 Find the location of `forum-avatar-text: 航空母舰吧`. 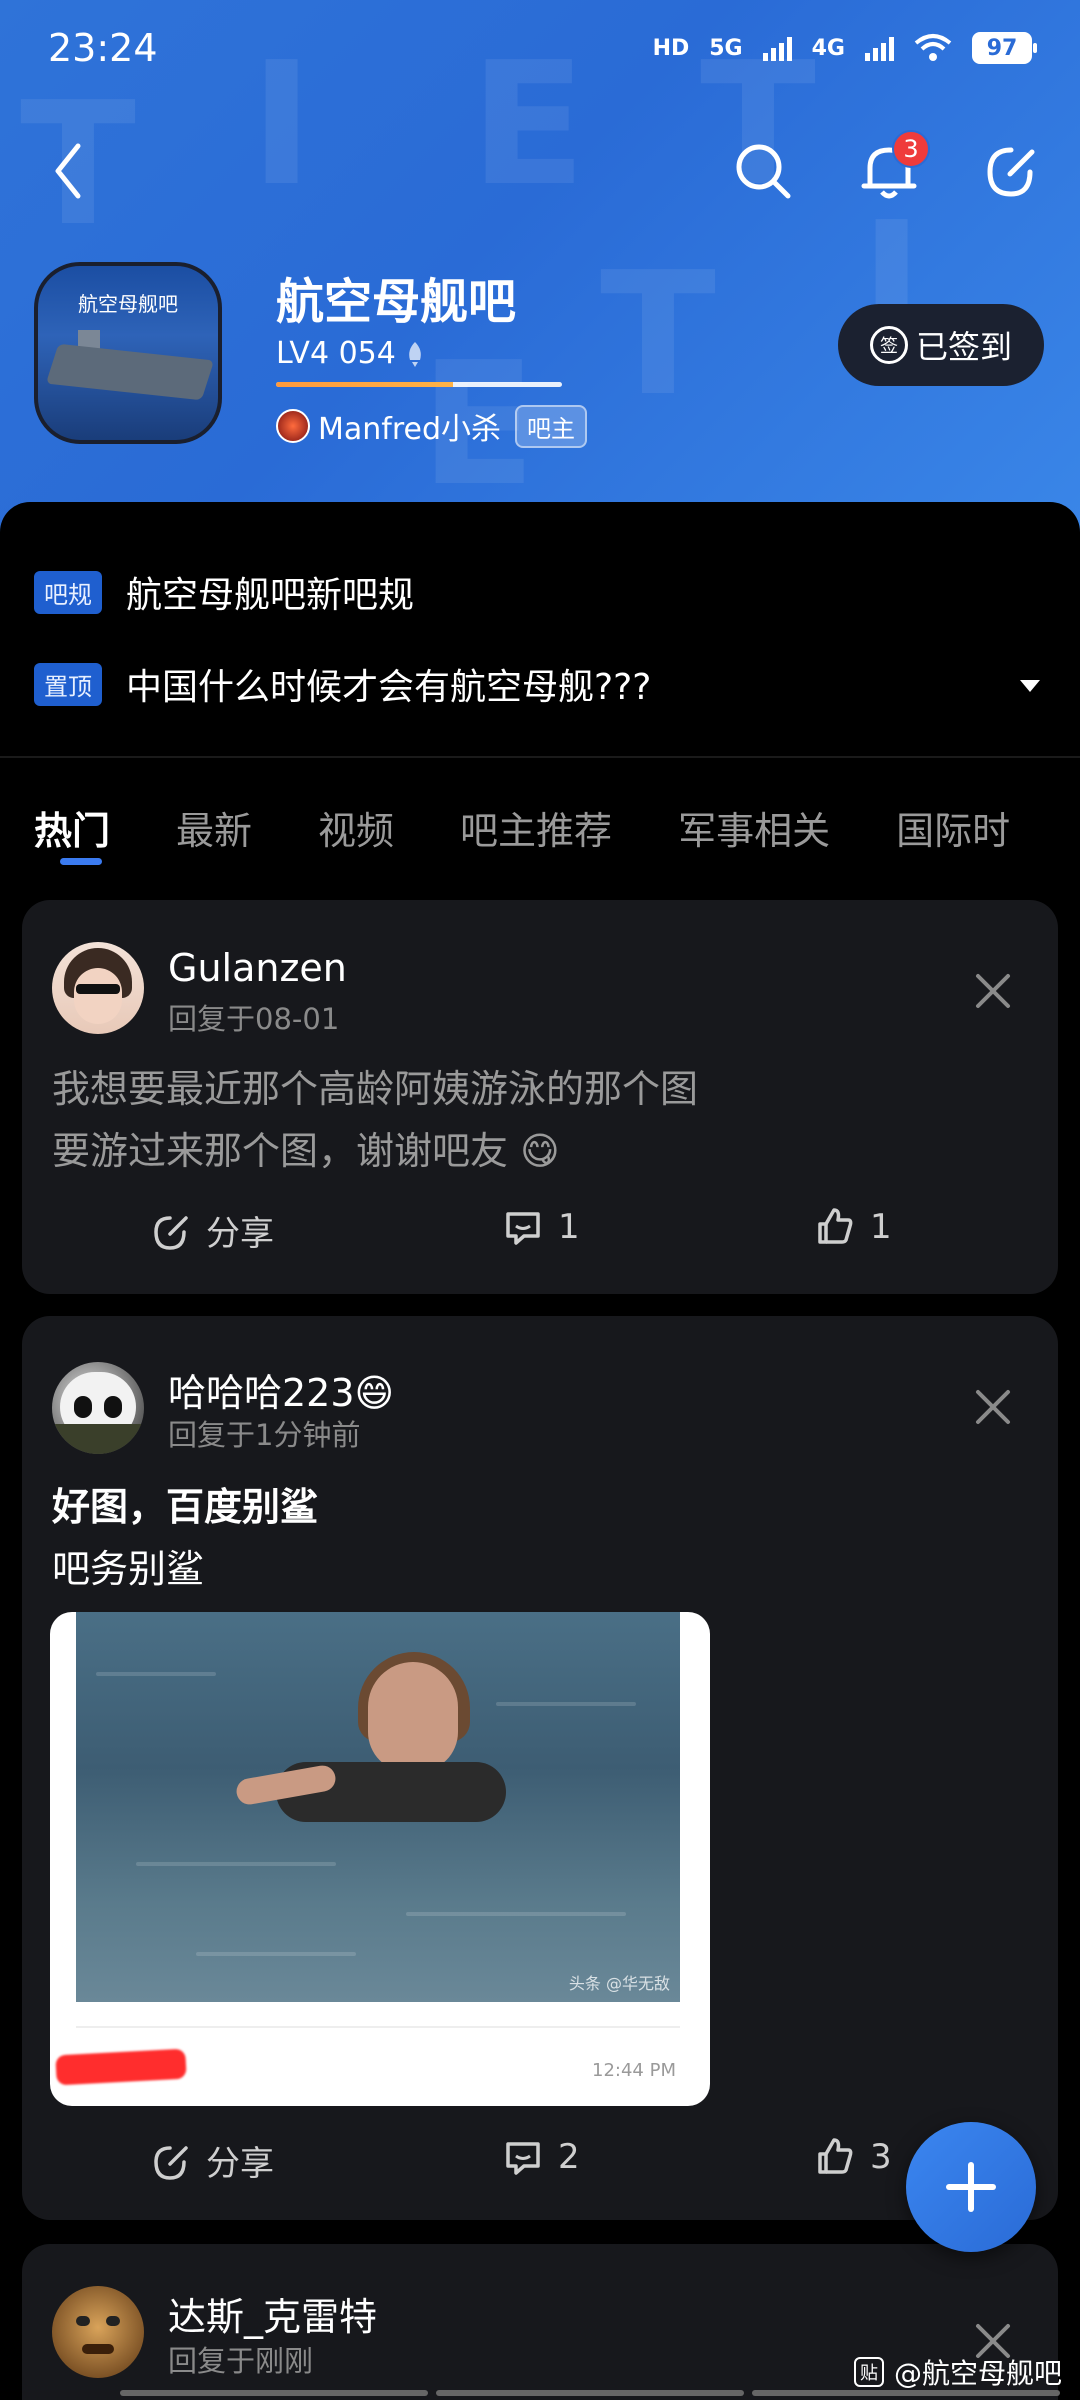

forum-avatar-text: 航空母舰吧 is located at coordinates (128, 304).